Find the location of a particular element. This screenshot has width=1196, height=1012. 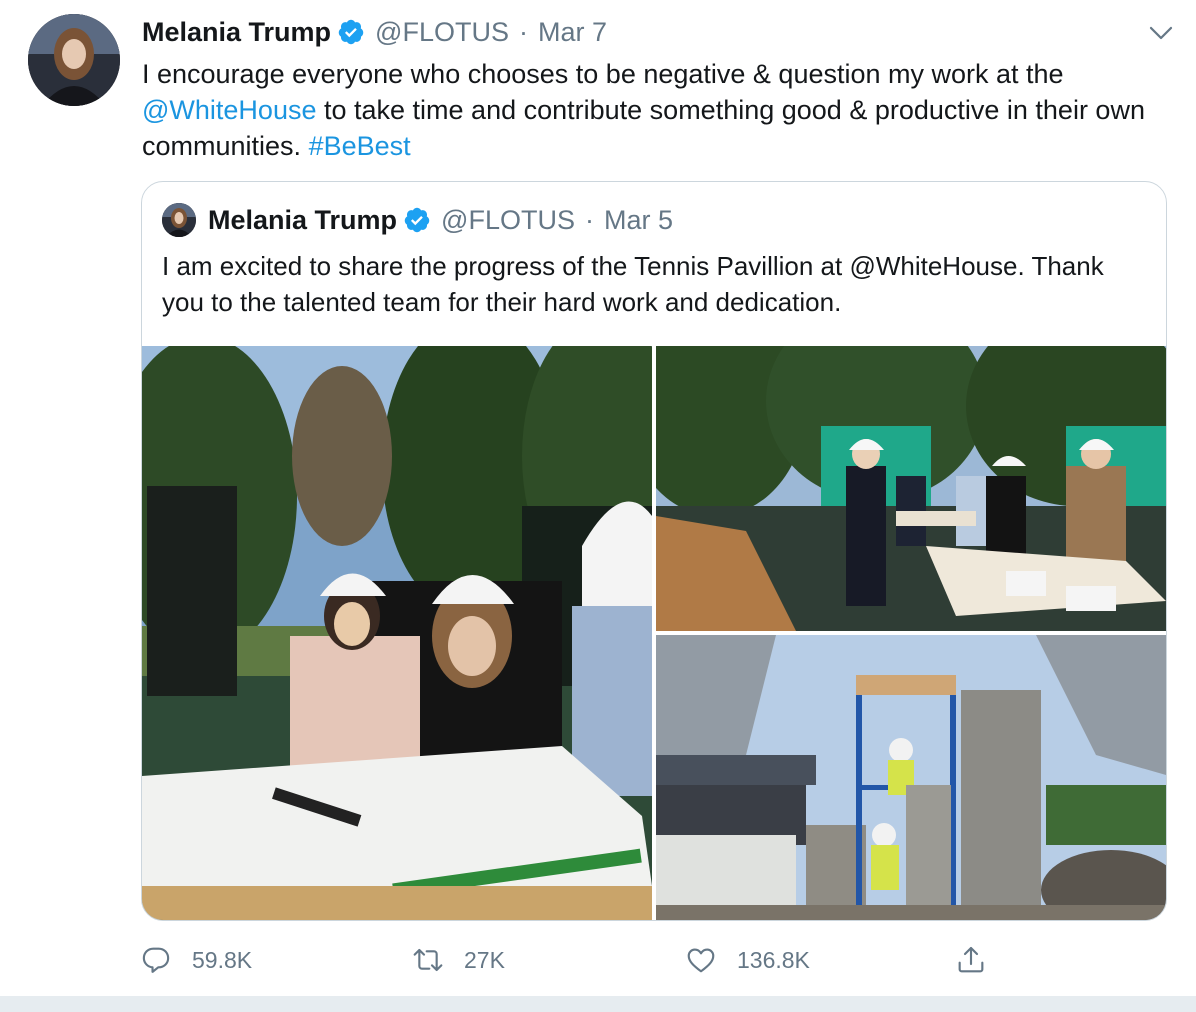

quoted-tweet-date: Mar 5 is located at coordinates (638, 220).